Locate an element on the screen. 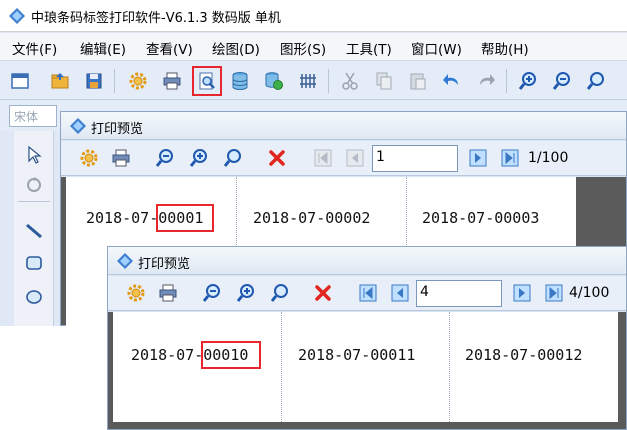  preview-toolbar: 1 1/100 is located at coordinates (343, 158).